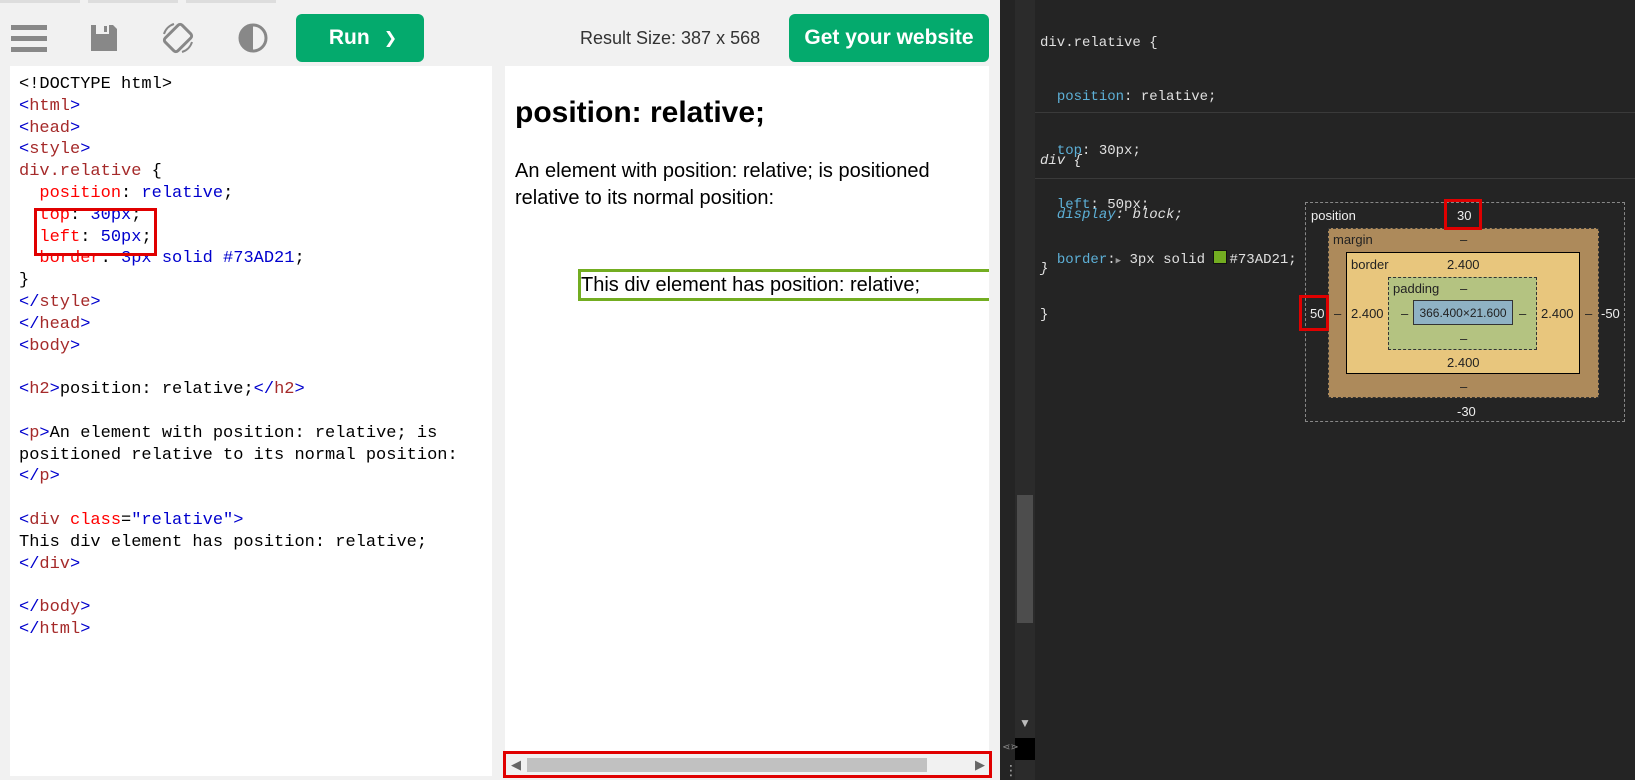 Image resolution: width=1635 pixels, height=780 pixels. I want to click on box-model-margin-right: –, so click(1588, 313).